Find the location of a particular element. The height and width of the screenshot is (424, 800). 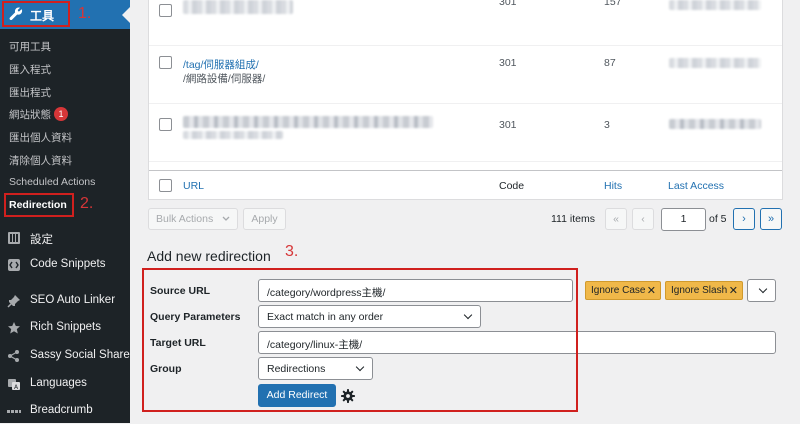

menu-seo-auto-linker-label: SEO Auto Linker is located at coordinates (73, 300).